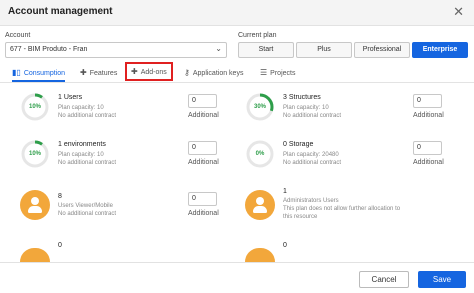 The image size is (474, 293). Describe the element at coordinates (311, 155) in the screenshot. I see `storage-capacity: Plan capacity: 20480` at that location.